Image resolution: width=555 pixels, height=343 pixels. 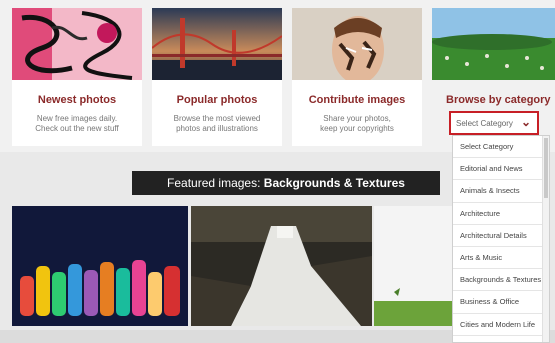 I want to click on dropdown-option: Architectural Details, so click(x=501, y=236).